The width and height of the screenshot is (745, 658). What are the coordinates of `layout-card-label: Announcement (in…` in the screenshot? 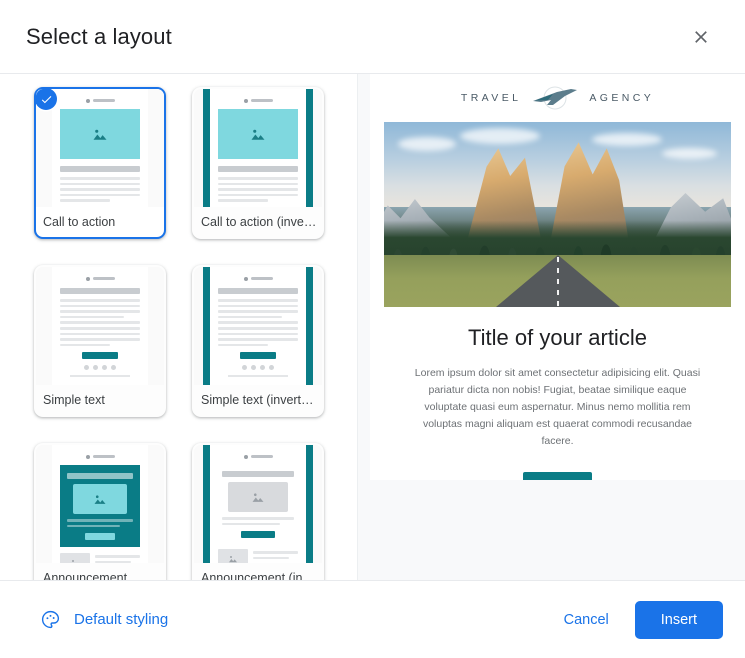 It's located at (258, 575).